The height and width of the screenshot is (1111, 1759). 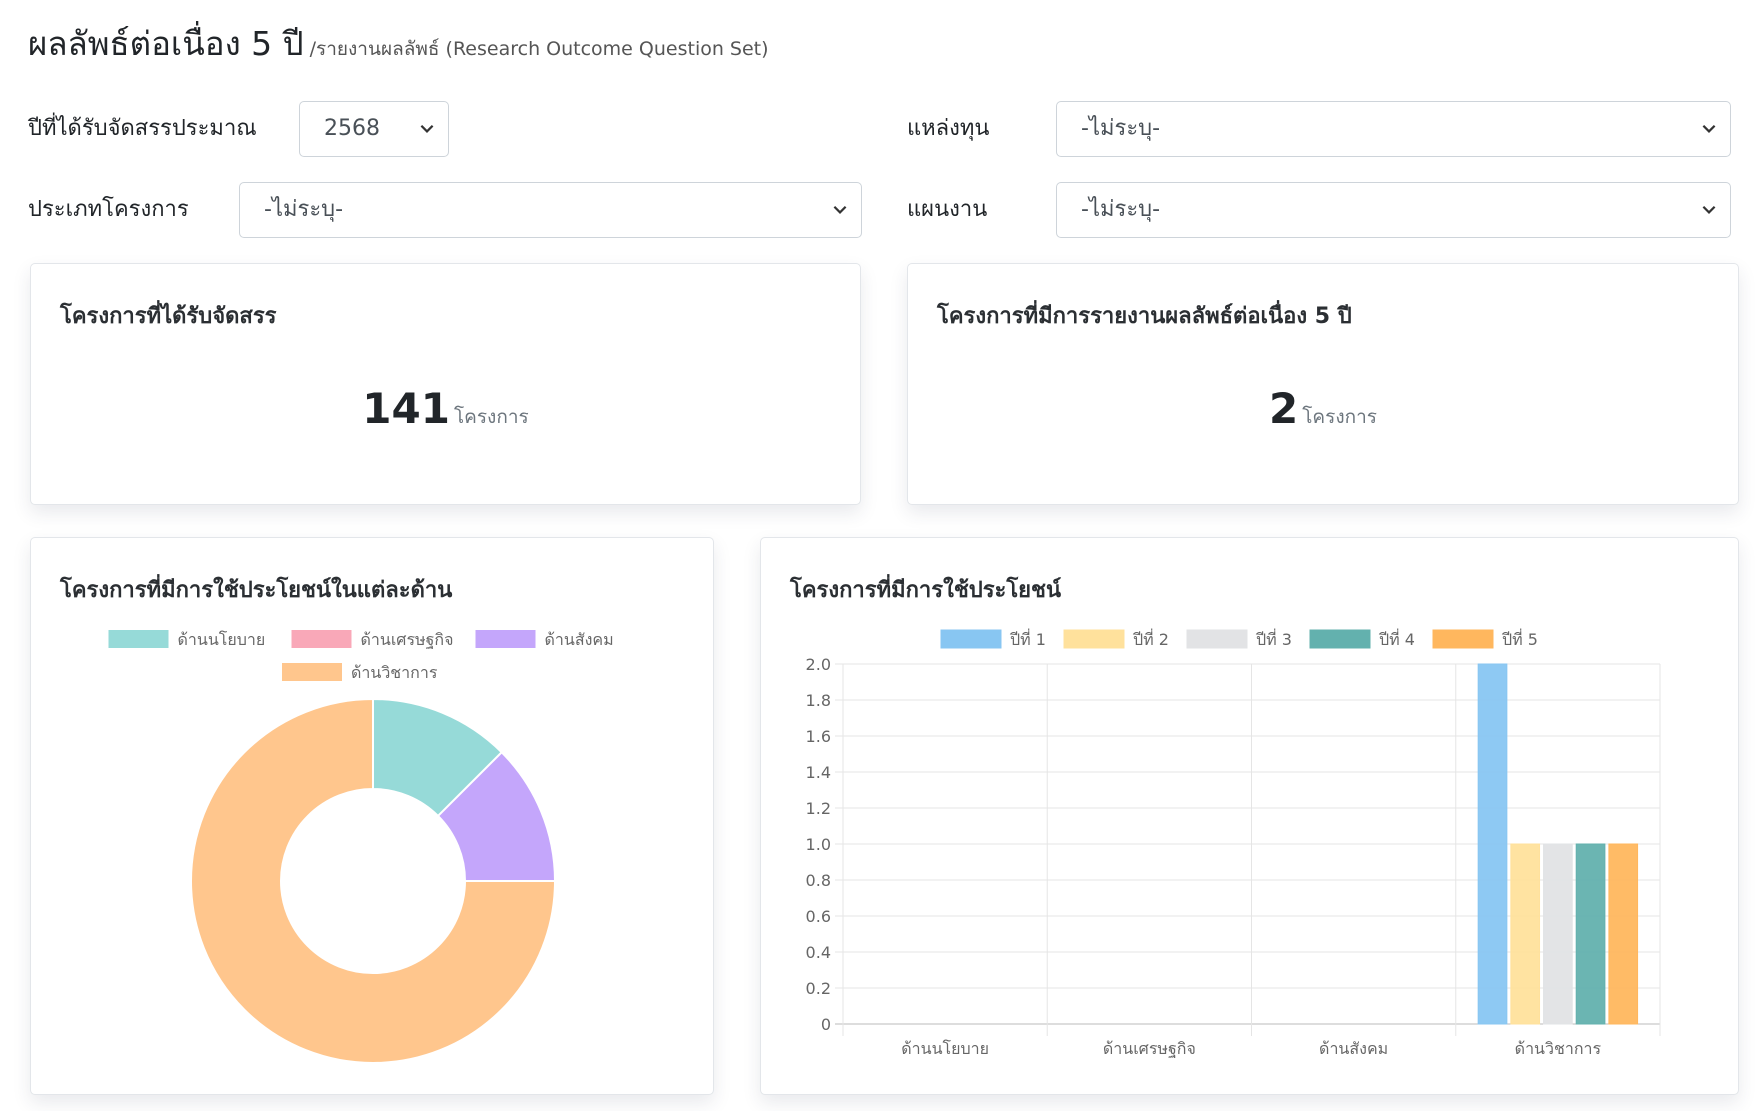 I want to click on y-tick-label: 0.2, so click(x=818, y=988).